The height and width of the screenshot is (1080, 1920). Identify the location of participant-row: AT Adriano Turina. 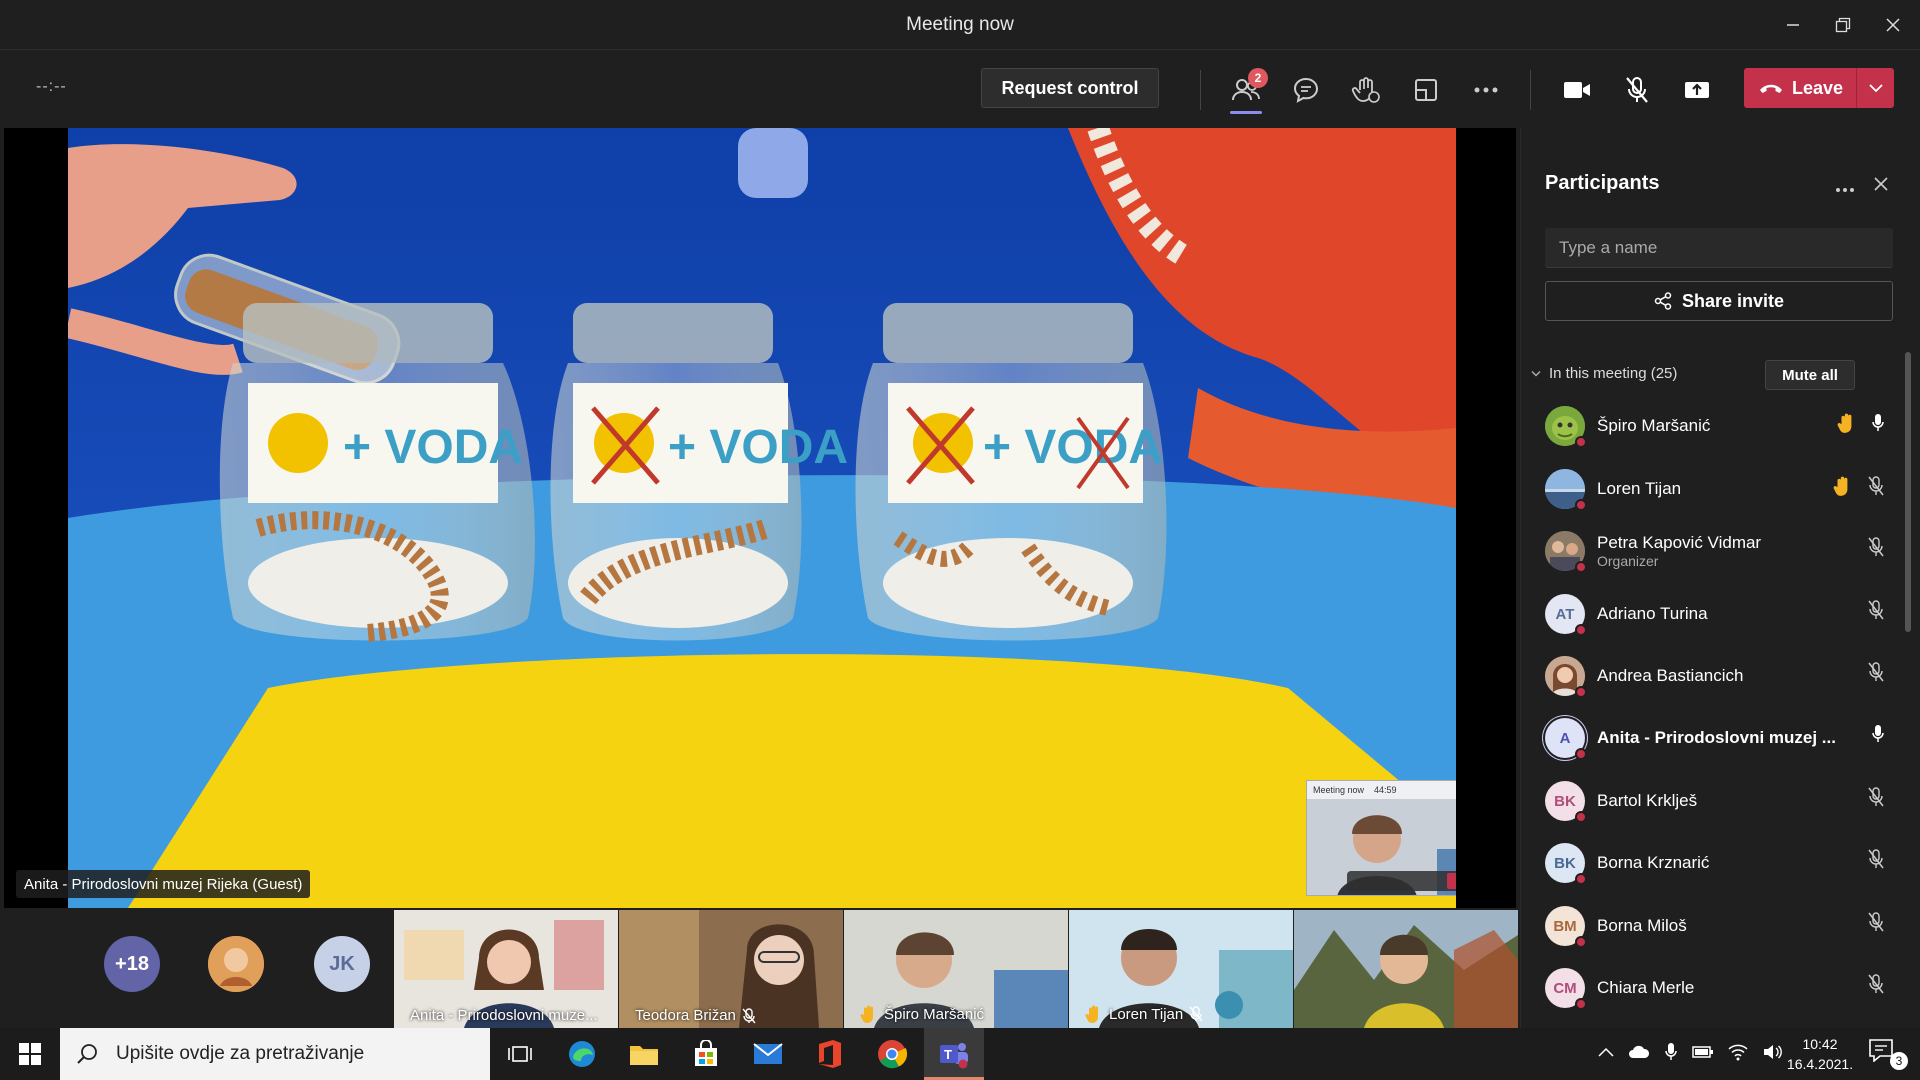
(1715, 614).